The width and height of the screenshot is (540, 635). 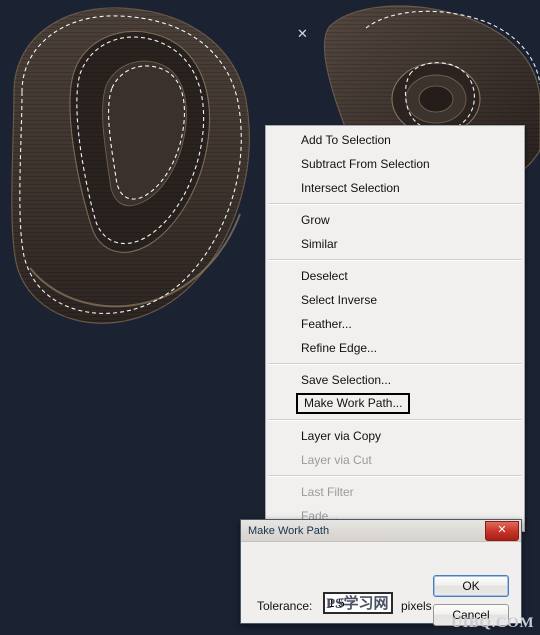 I want to click on menu-item-label: Subtract From Selection, so click(x=365, y=164).